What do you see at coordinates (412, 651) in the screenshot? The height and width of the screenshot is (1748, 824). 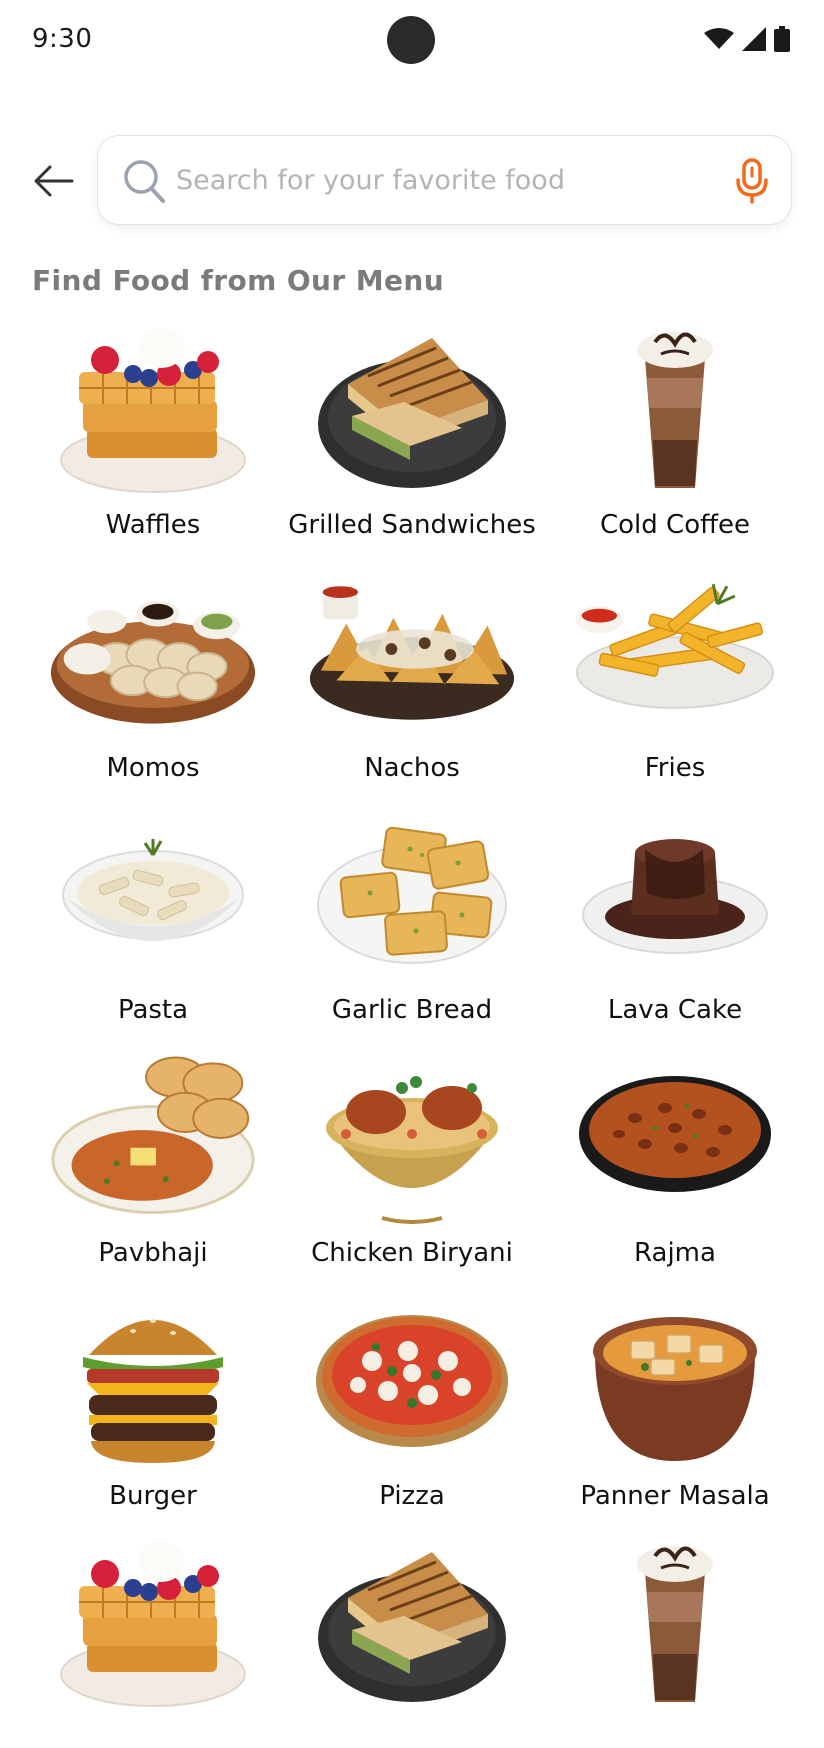 I see `nachos-image` at bounding box center [412, 651].